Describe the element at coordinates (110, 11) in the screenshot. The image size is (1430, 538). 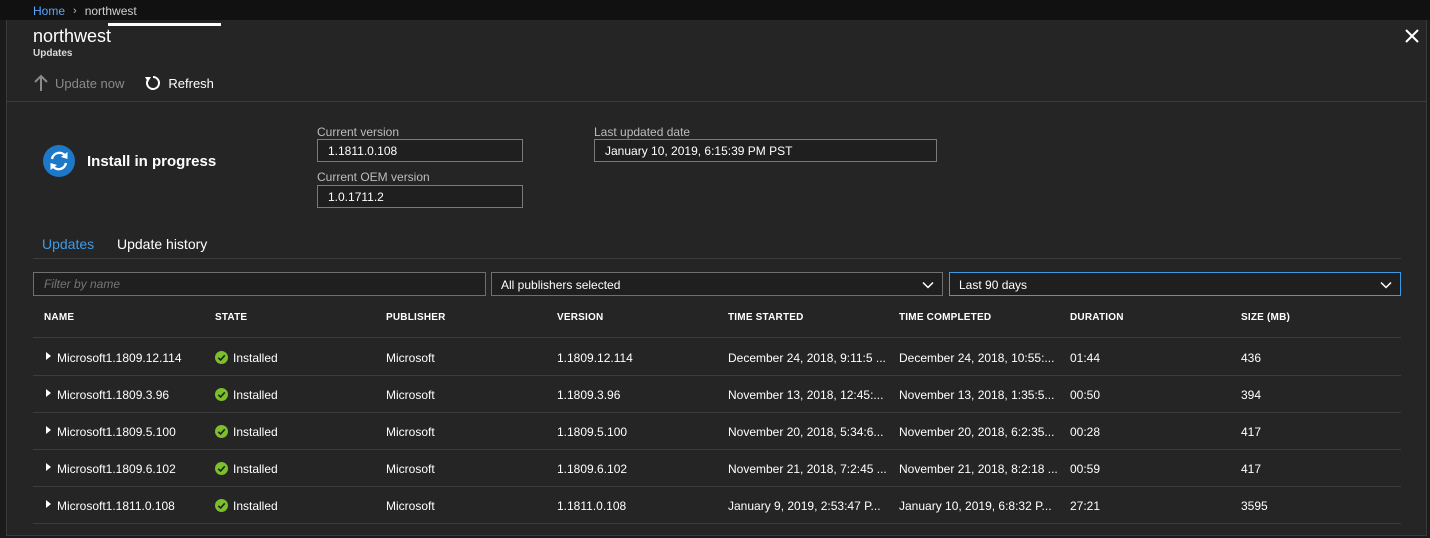
I see `breadcrumb-current: northwest` at that location.